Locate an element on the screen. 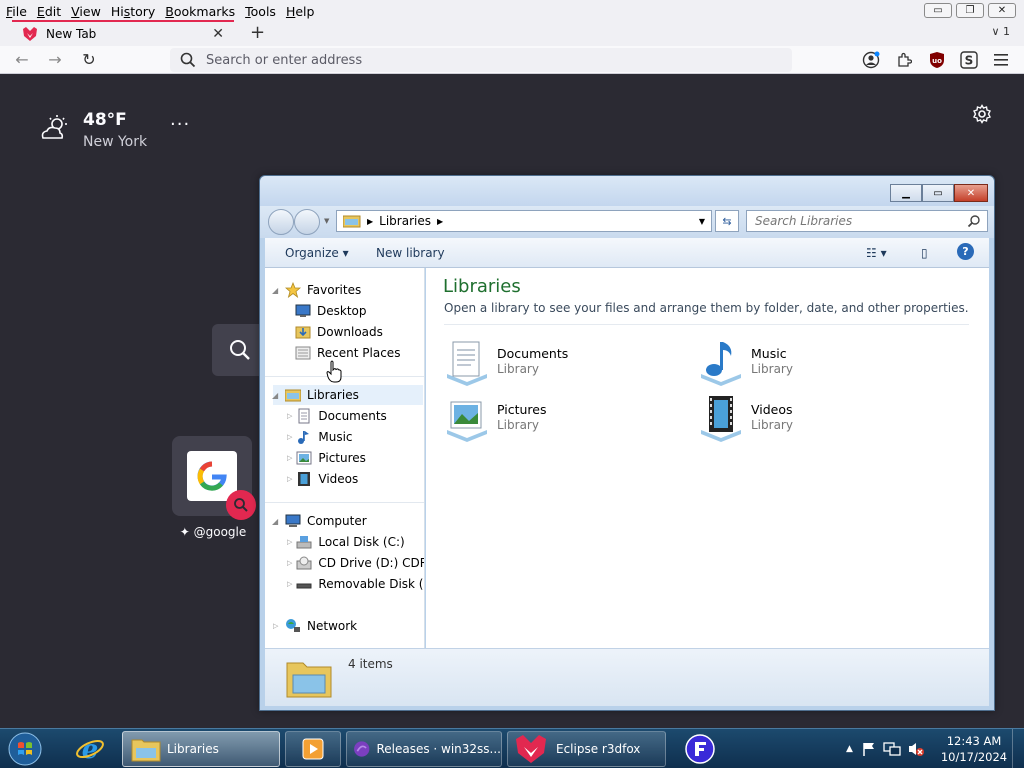  hamburger-menu-icon is located at coordinates (1002, 60).